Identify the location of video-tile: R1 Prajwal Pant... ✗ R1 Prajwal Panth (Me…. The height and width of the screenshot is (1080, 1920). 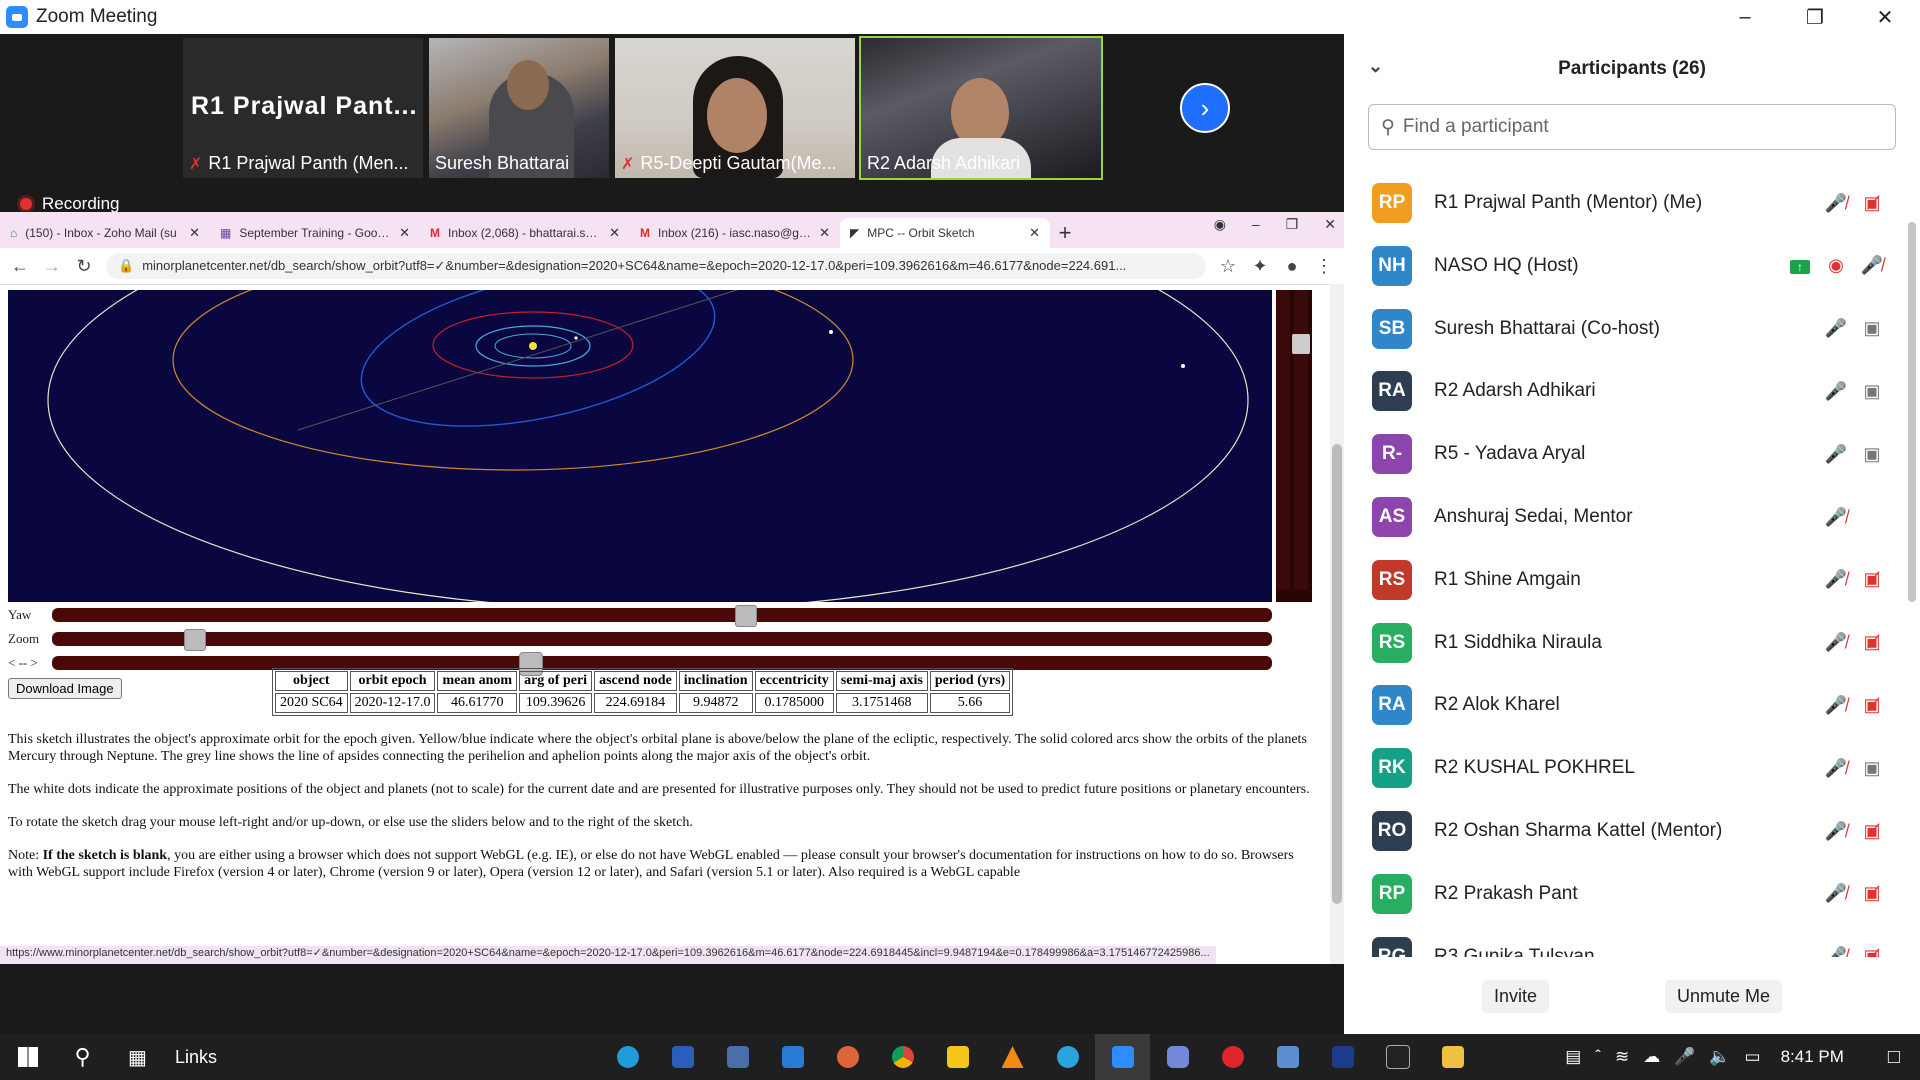
(303, 108).